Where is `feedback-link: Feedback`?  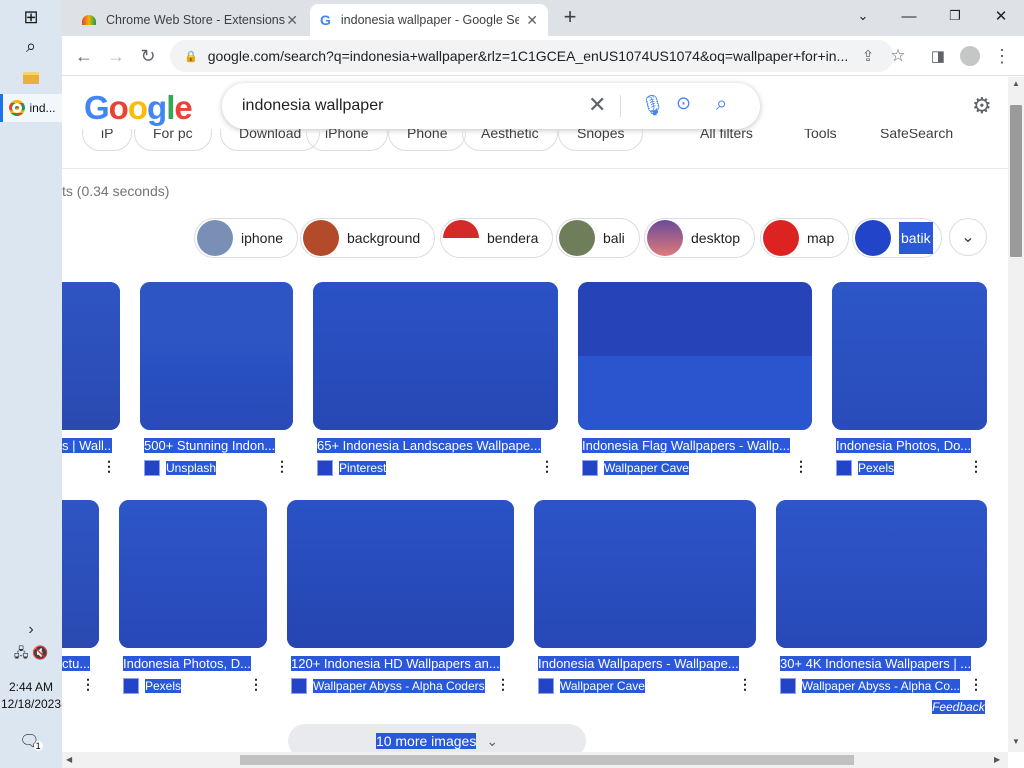
feedback-link: Feedback is located at coordinates (958, 707).